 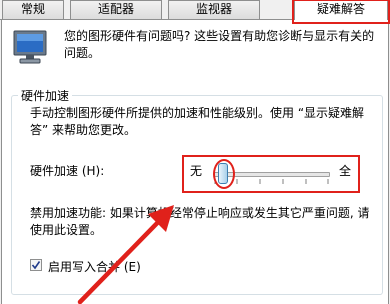 I want to click on write-combining-checkbox, so click(x=36, y=265).